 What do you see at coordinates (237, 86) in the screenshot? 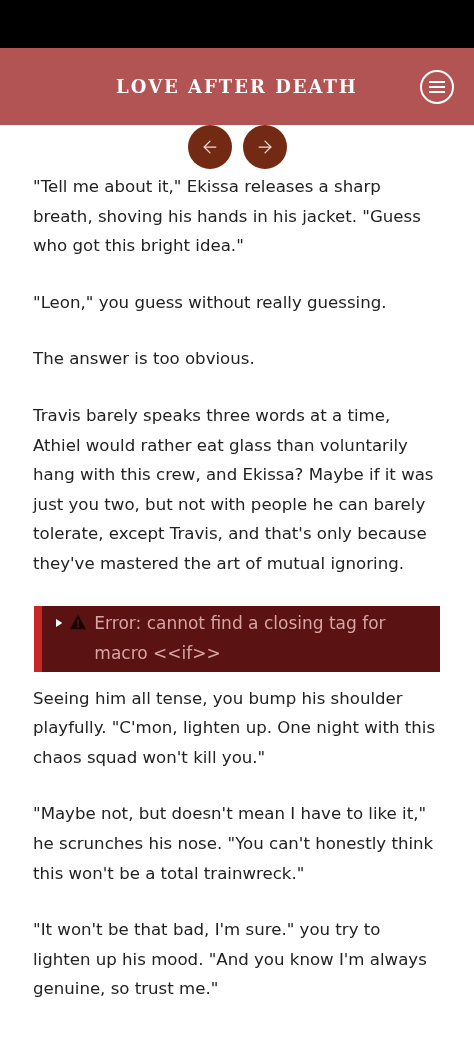
I see `story-title: LOVE AFTER DEATH` at bounding box center [237, 86].